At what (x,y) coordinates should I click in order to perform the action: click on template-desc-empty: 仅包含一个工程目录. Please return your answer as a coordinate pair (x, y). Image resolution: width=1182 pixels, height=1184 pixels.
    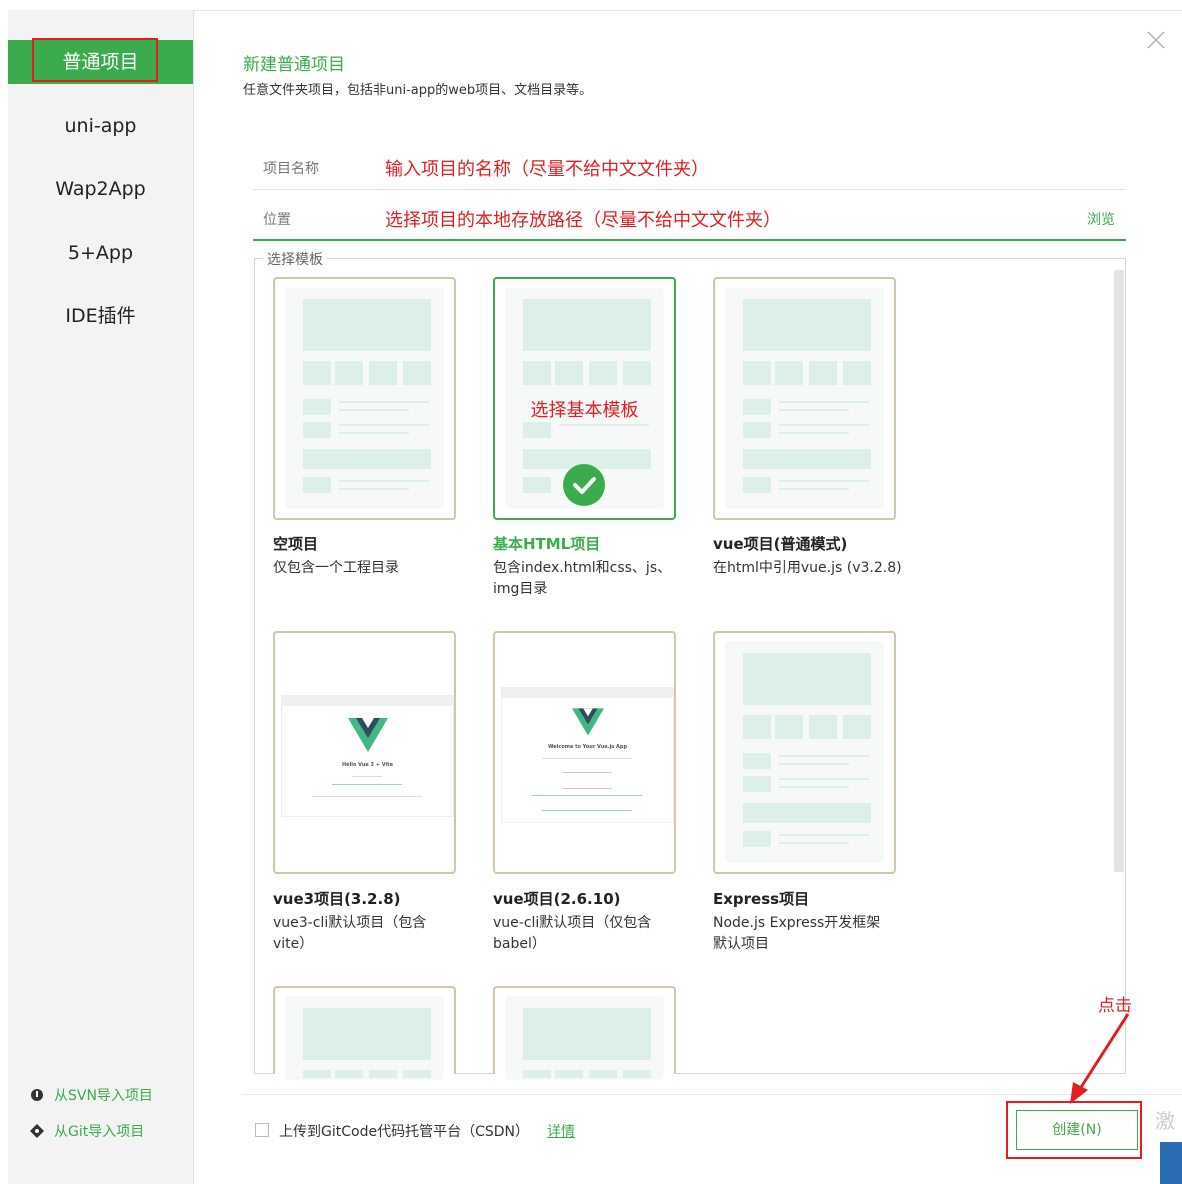
    Looking at the image, I should click on (336, 568).